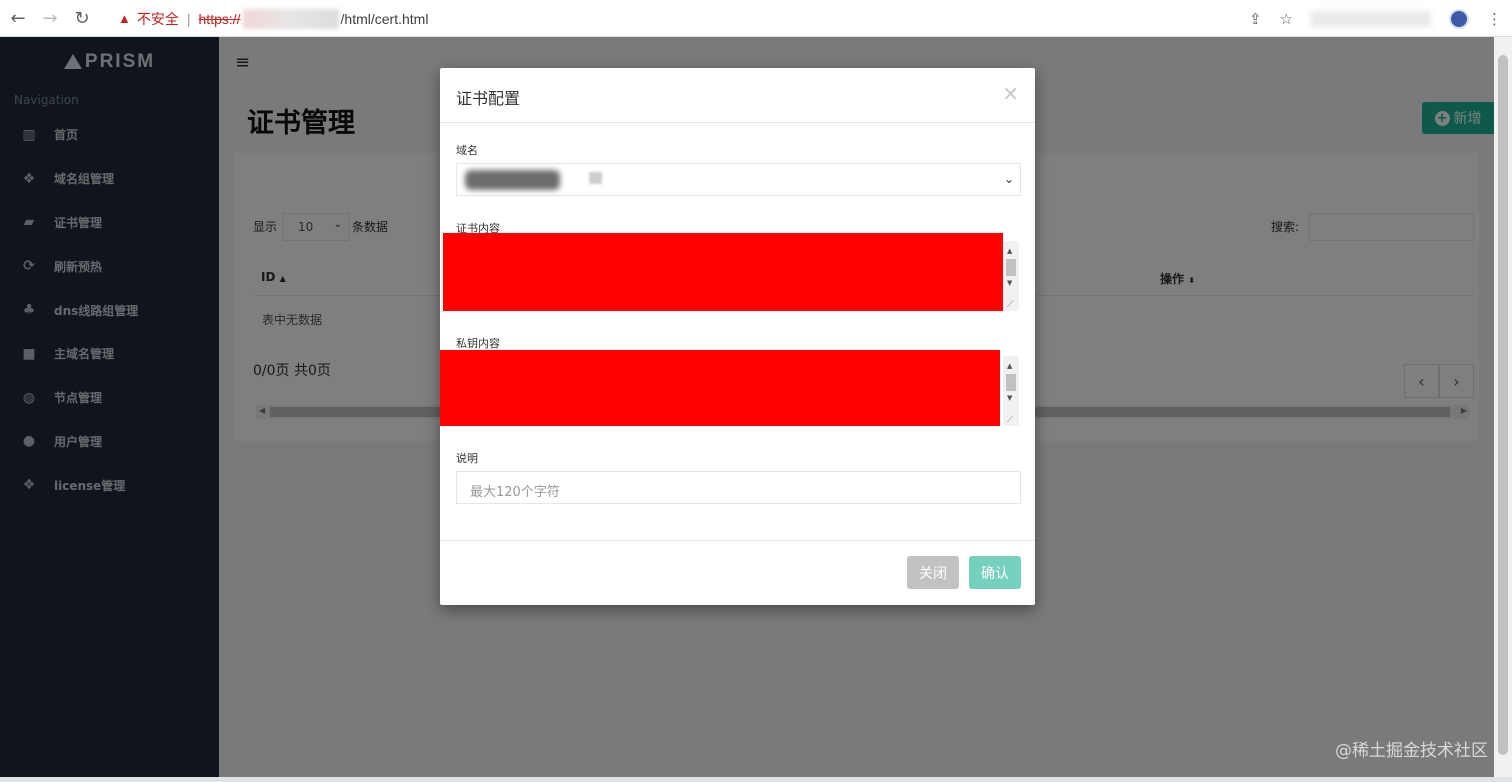 This screenshot has width=1512, height=782. I want to click on cert-content-textarea, so click(723, 272).